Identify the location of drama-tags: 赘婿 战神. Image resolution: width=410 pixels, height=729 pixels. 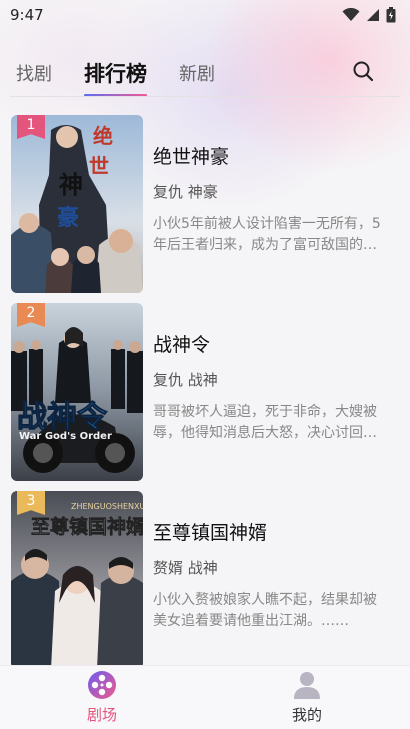
(185, 568).